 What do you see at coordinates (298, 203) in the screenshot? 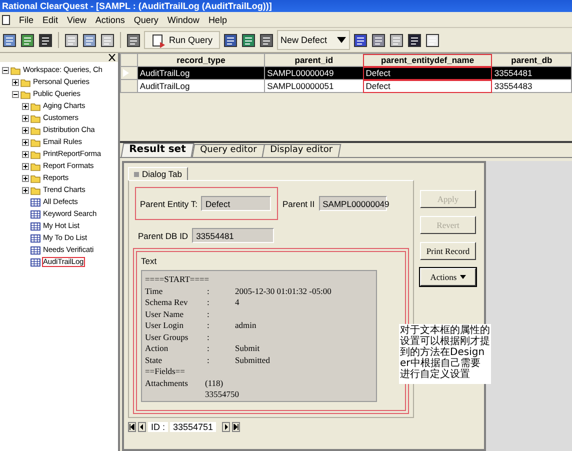
I see `field-label: Parent II` at bounding box center [298, 203].